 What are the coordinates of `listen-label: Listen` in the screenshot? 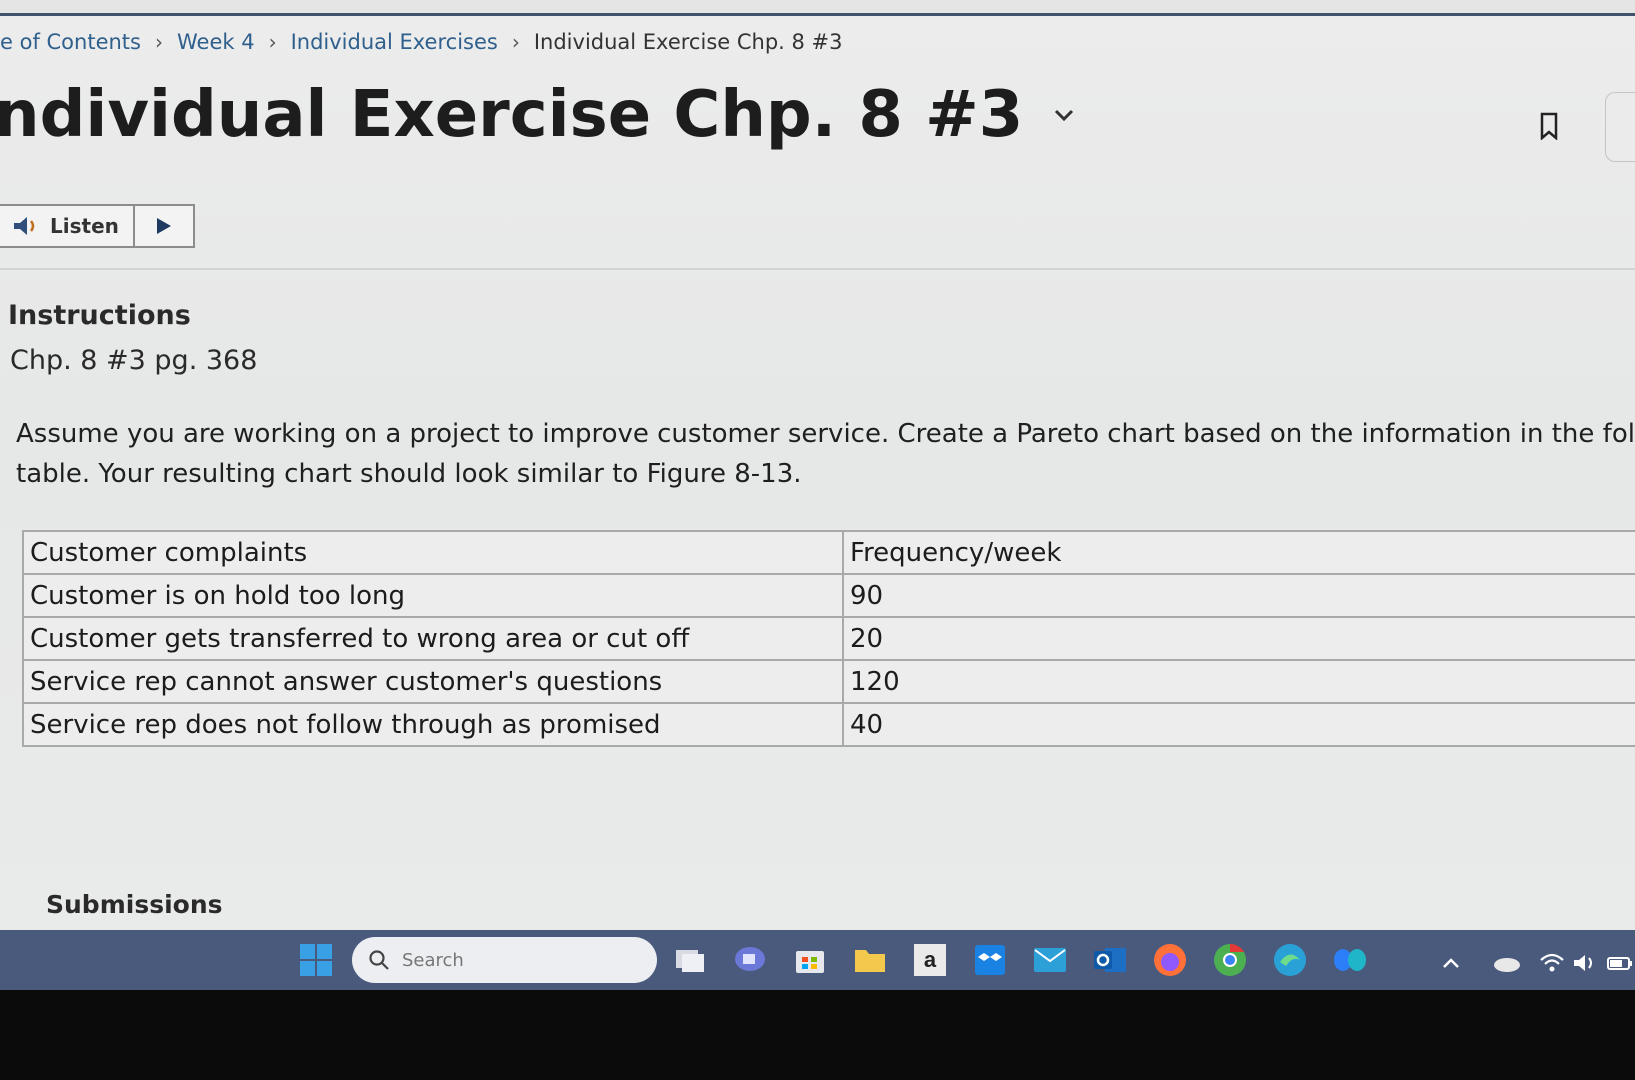 It's located at (84, 226).